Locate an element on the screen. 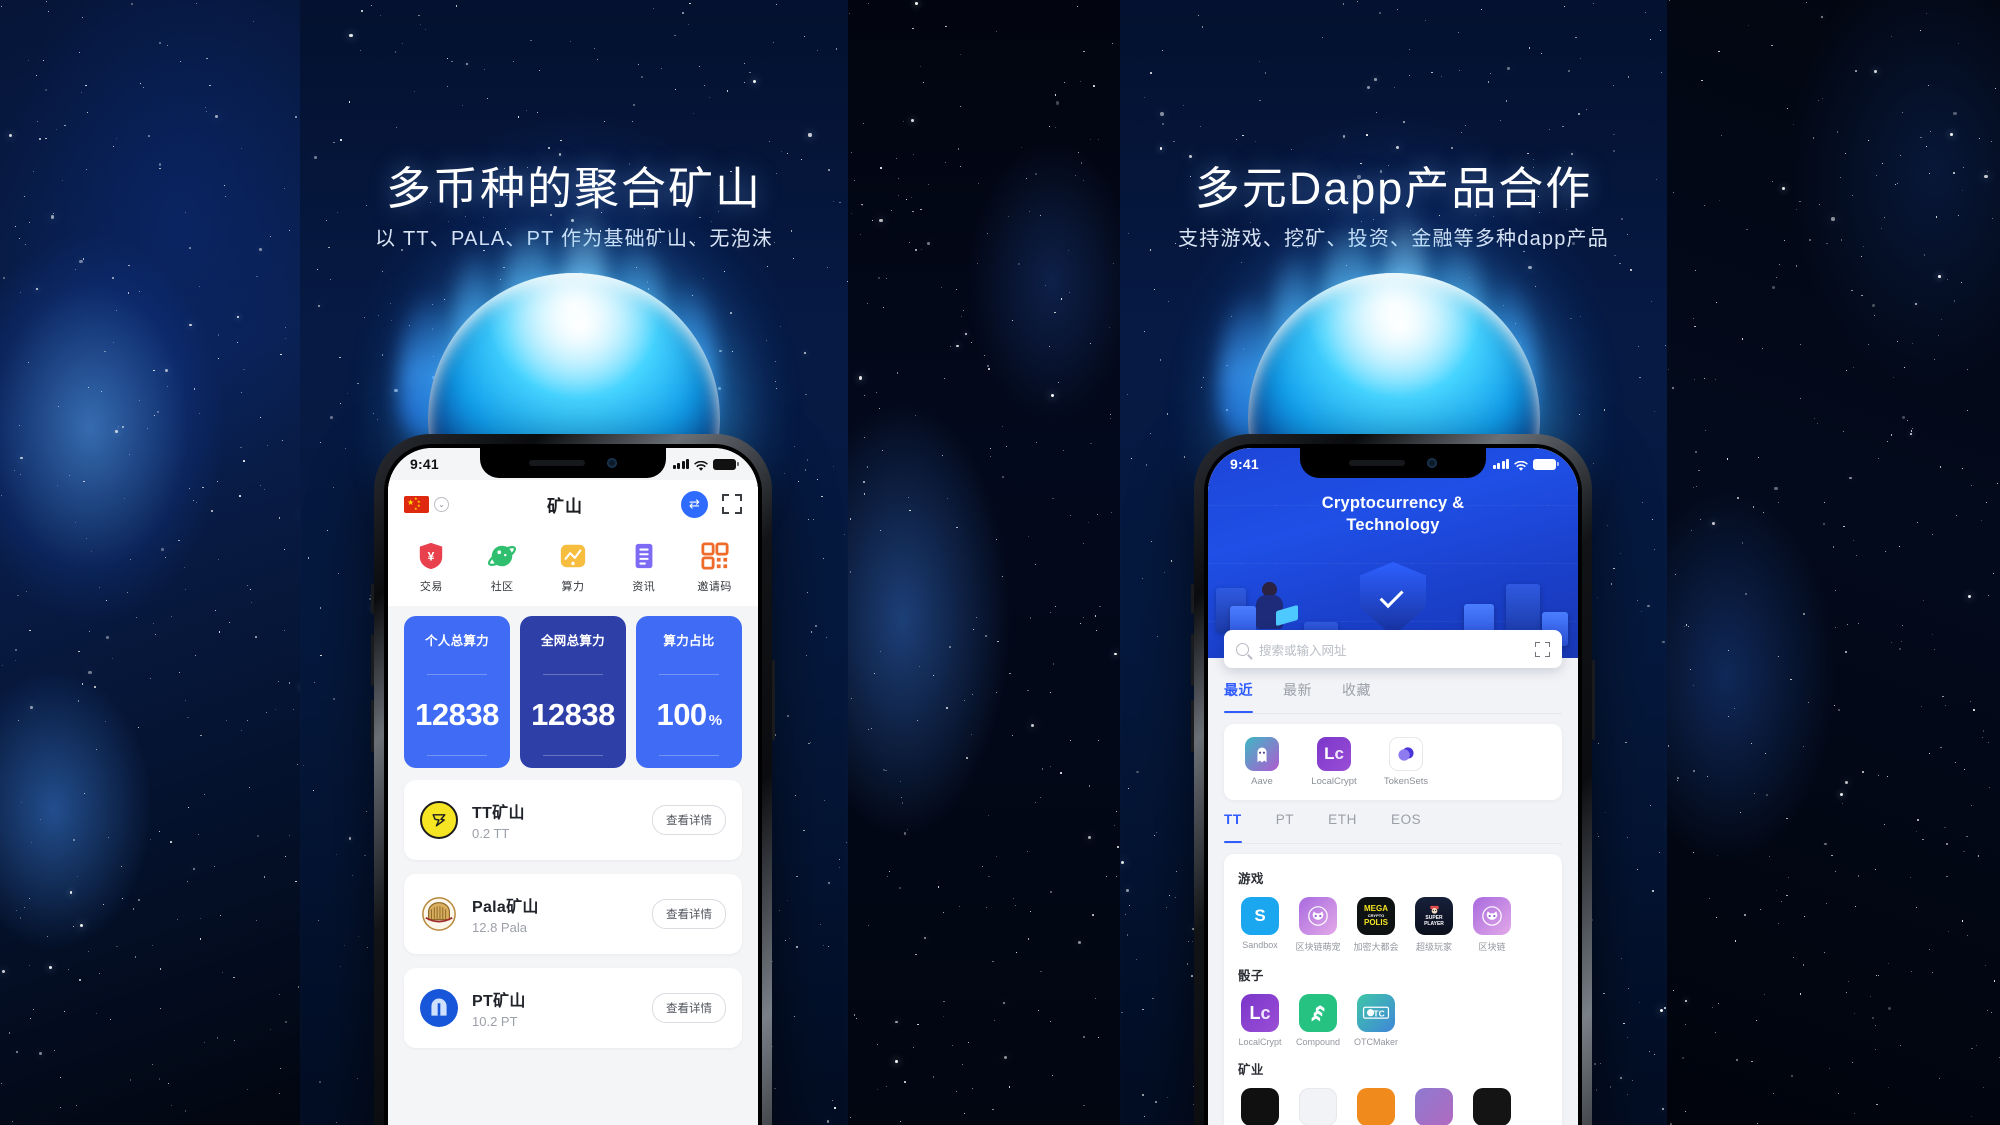 The image size is (2000, 1125). dapp-label: 超级玩家 is located at coordinates (1433, 947).